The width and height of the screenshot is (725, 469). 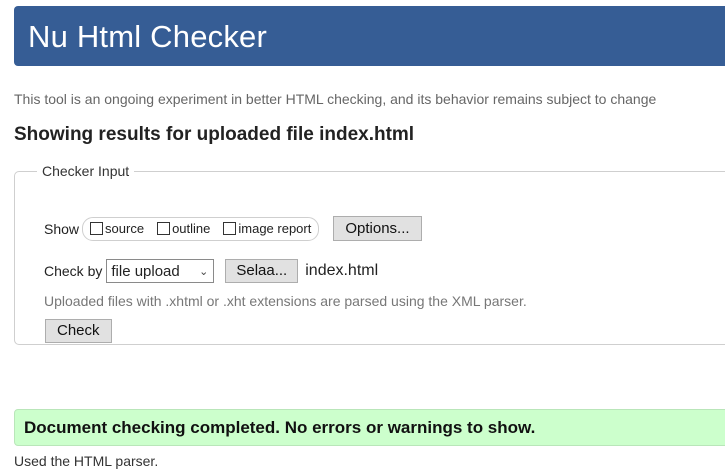 I want to click on show-outline-option: outline, so click(x=183, y=228).